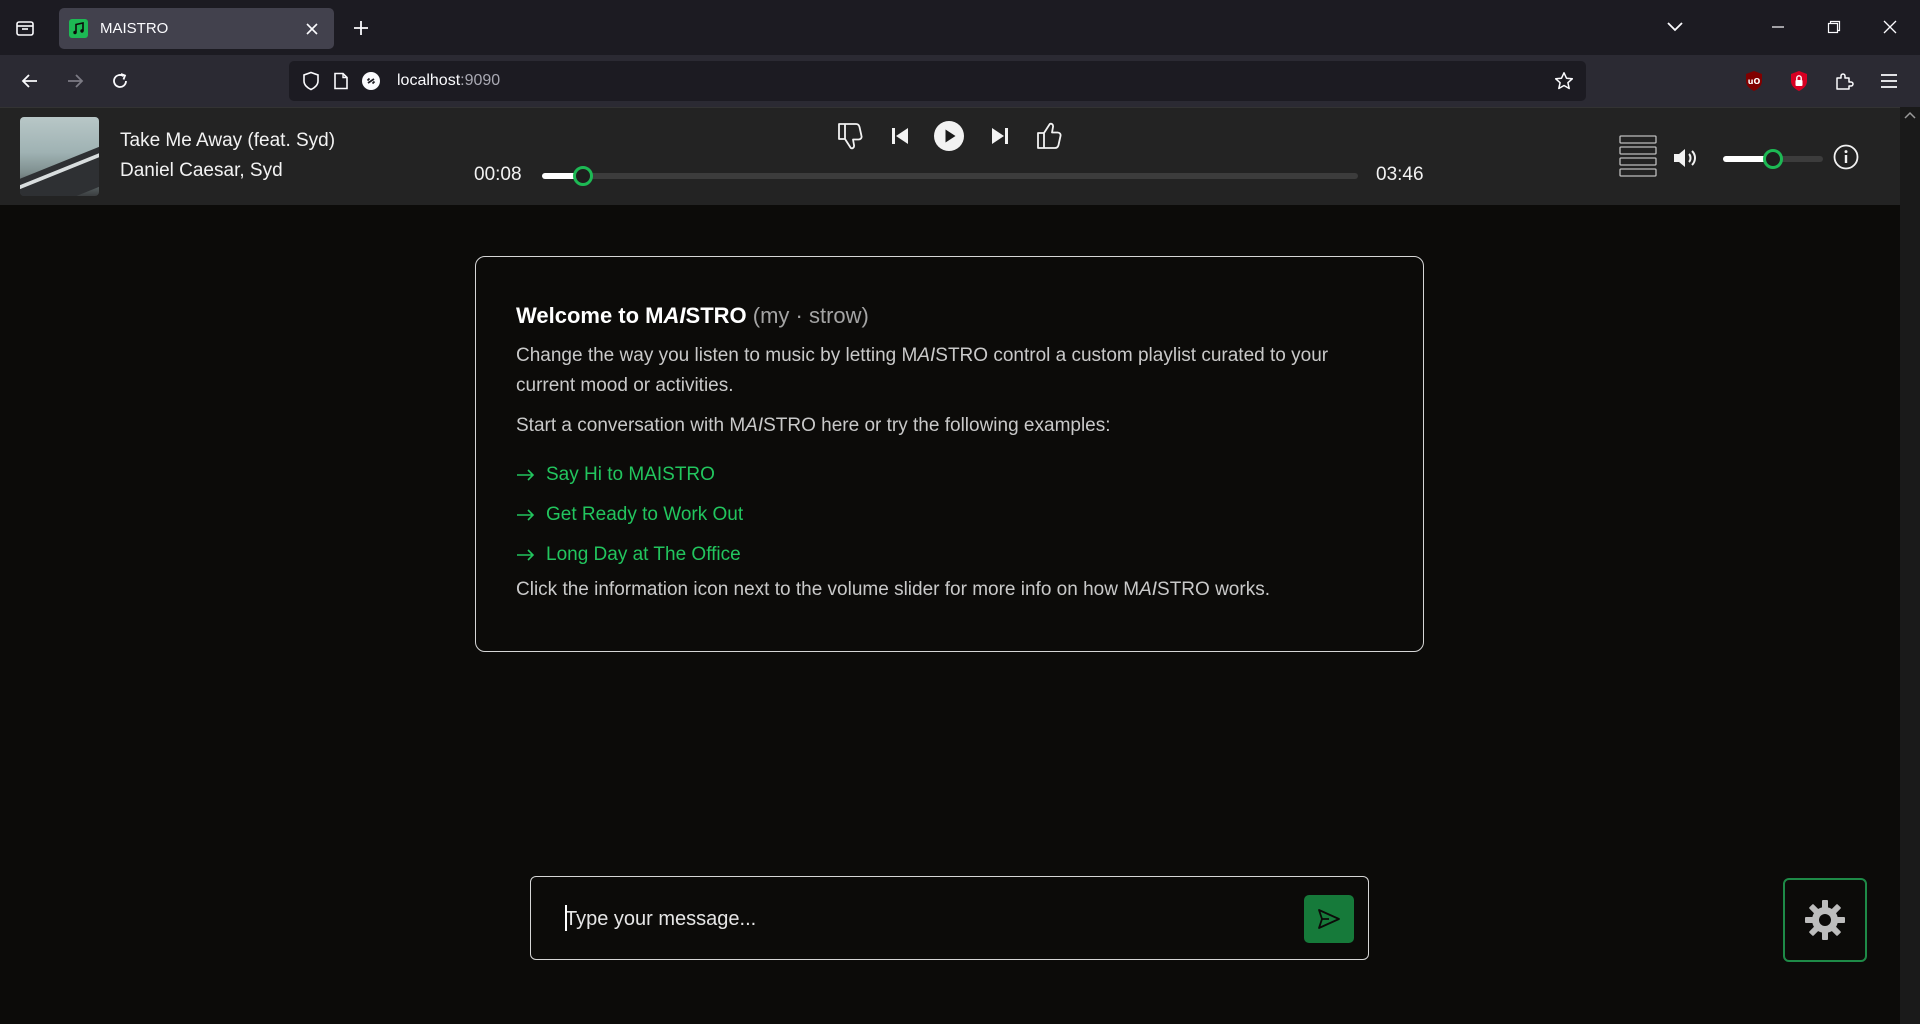 The height and width of the screenshot is (1024, 1920). I want to click on next-track-button, so click(1000, 136).